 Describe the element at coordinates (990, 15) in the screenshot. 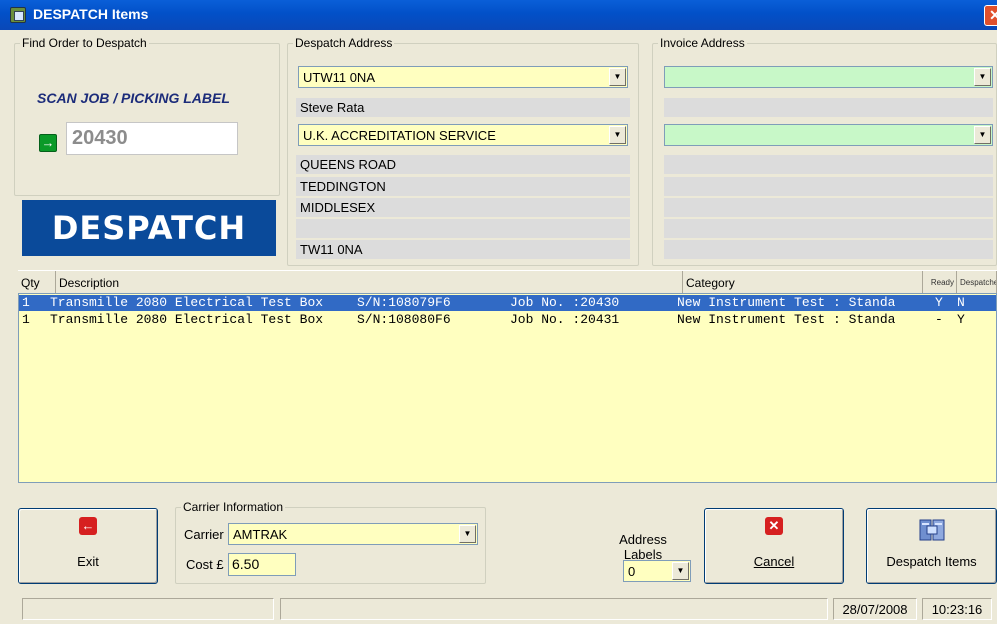

I see `close-button: ✕` at that location.